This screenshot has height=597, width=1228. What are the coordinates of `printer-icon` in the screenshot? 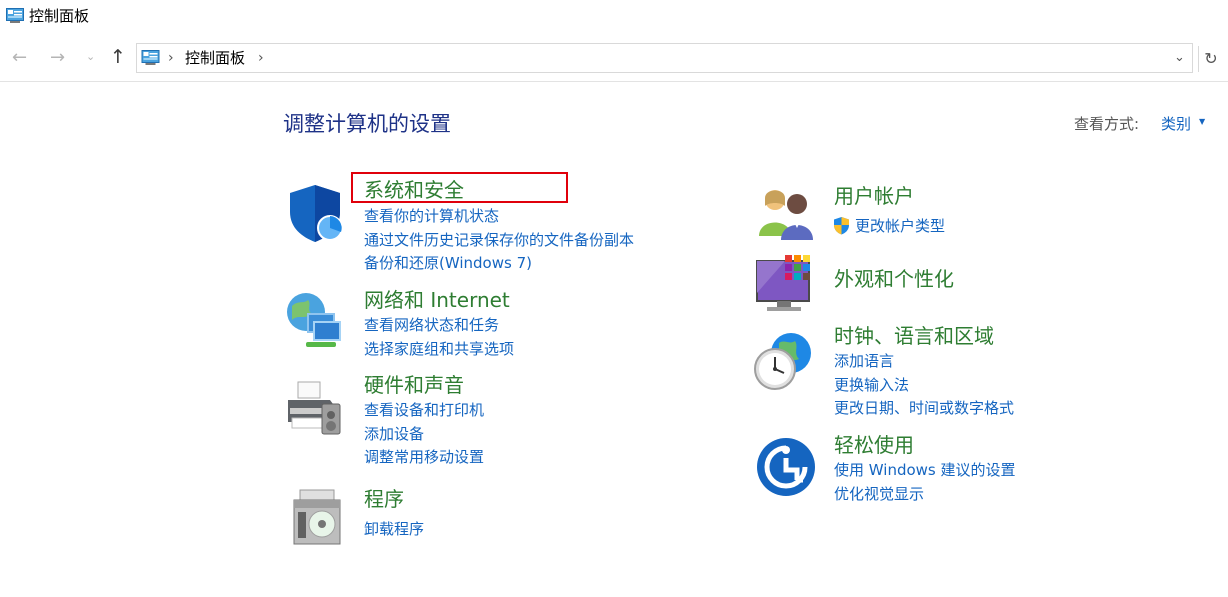 It's located at (315, 409).